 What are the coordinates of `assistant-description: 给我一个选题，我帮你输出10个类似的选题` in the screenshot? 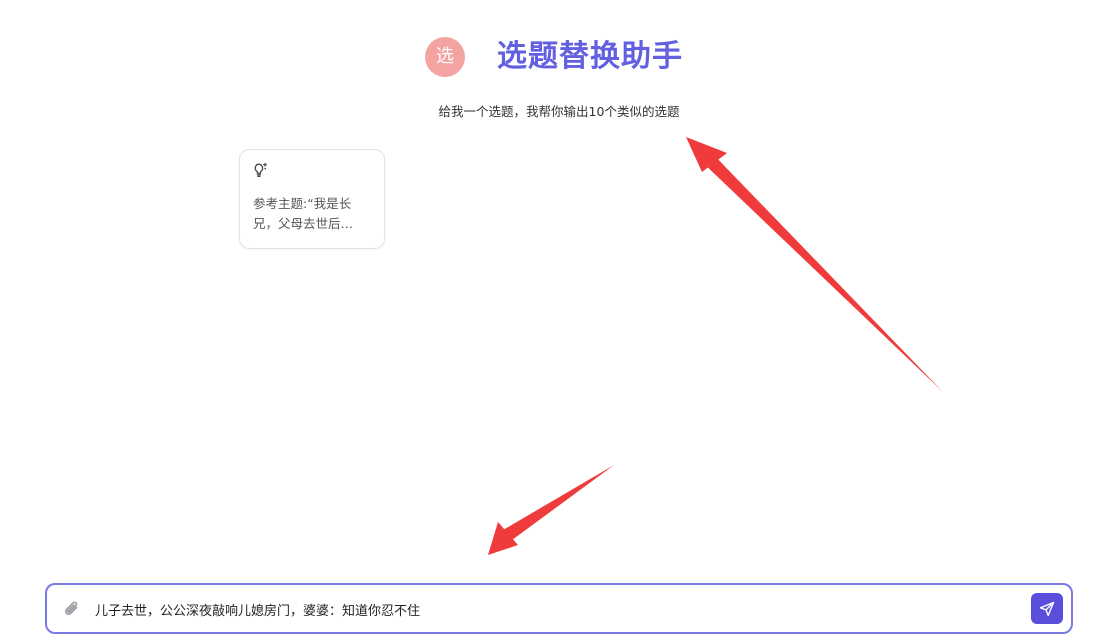 It's located at (559, 111).